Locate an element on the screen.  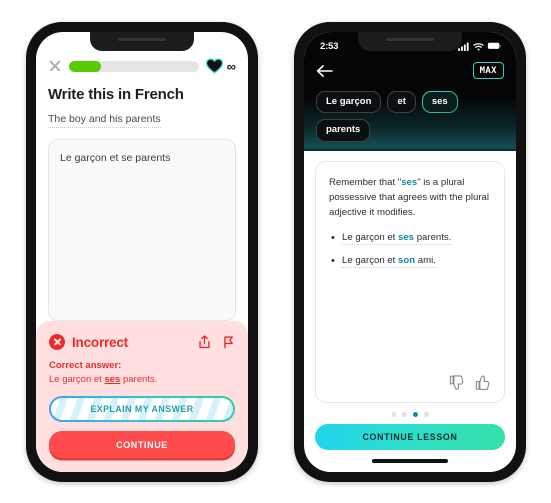
exercise-title: Write this in French is located at coordinates (116, 94).